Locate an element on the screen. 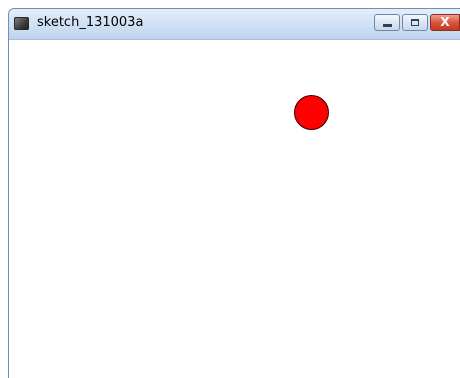 This screenshot has height=378, width=460. maximize-icon is located at coordinates (415, 22).